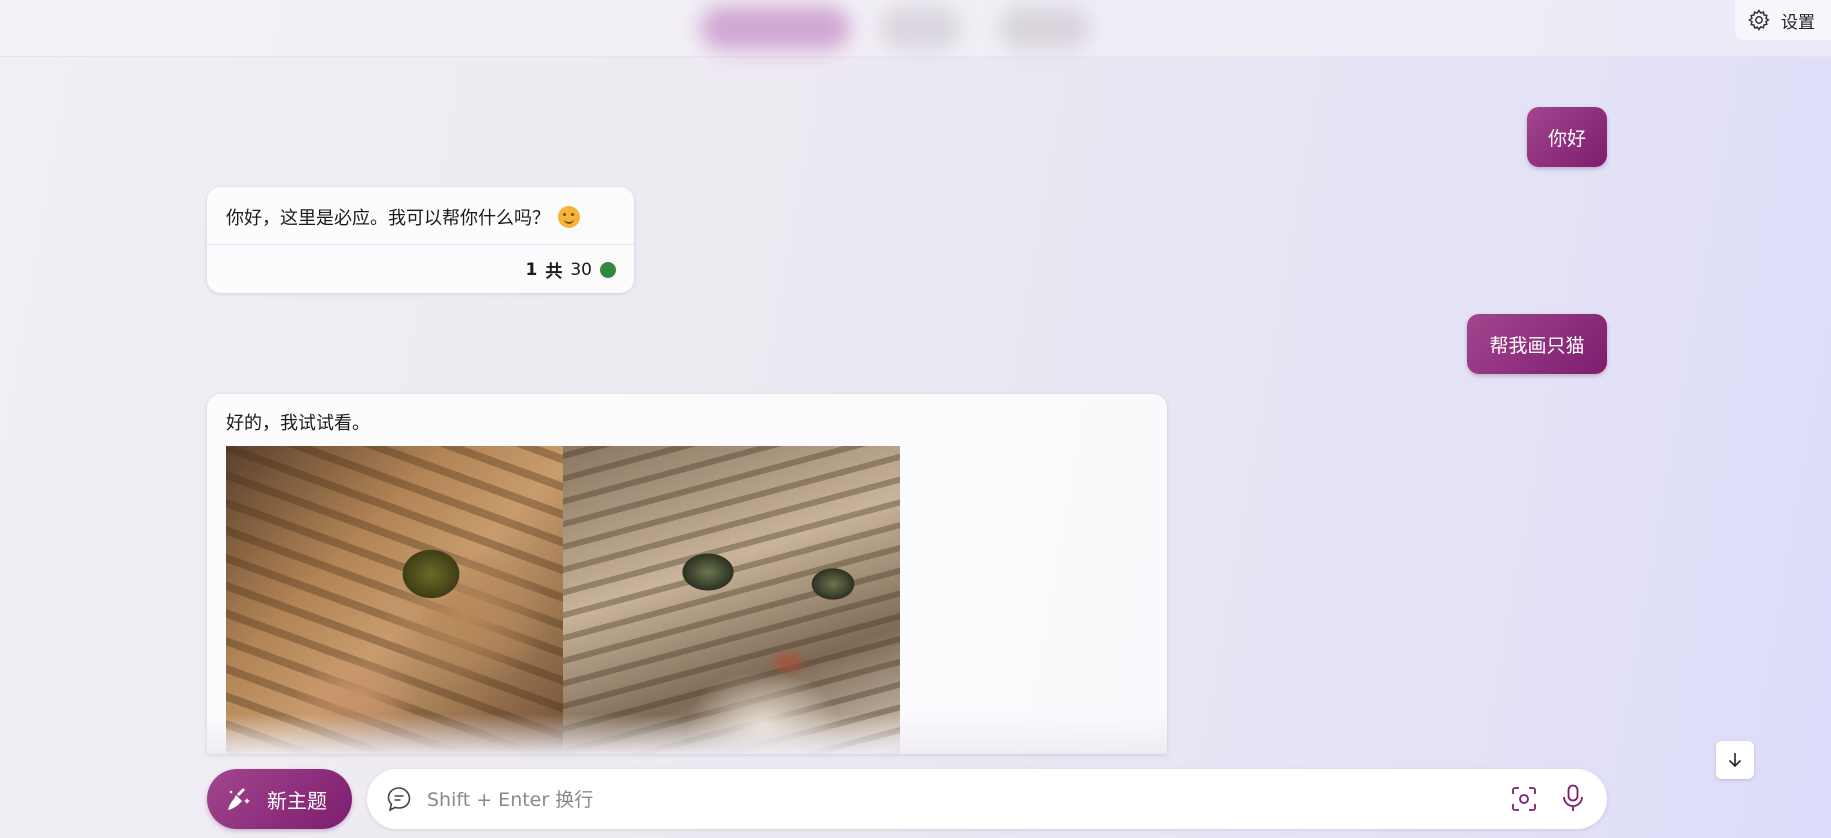 The image size is (1831, 838). Describe the element at coordinates (608, 269) in the screenshot. I see `status-dot` at that location.